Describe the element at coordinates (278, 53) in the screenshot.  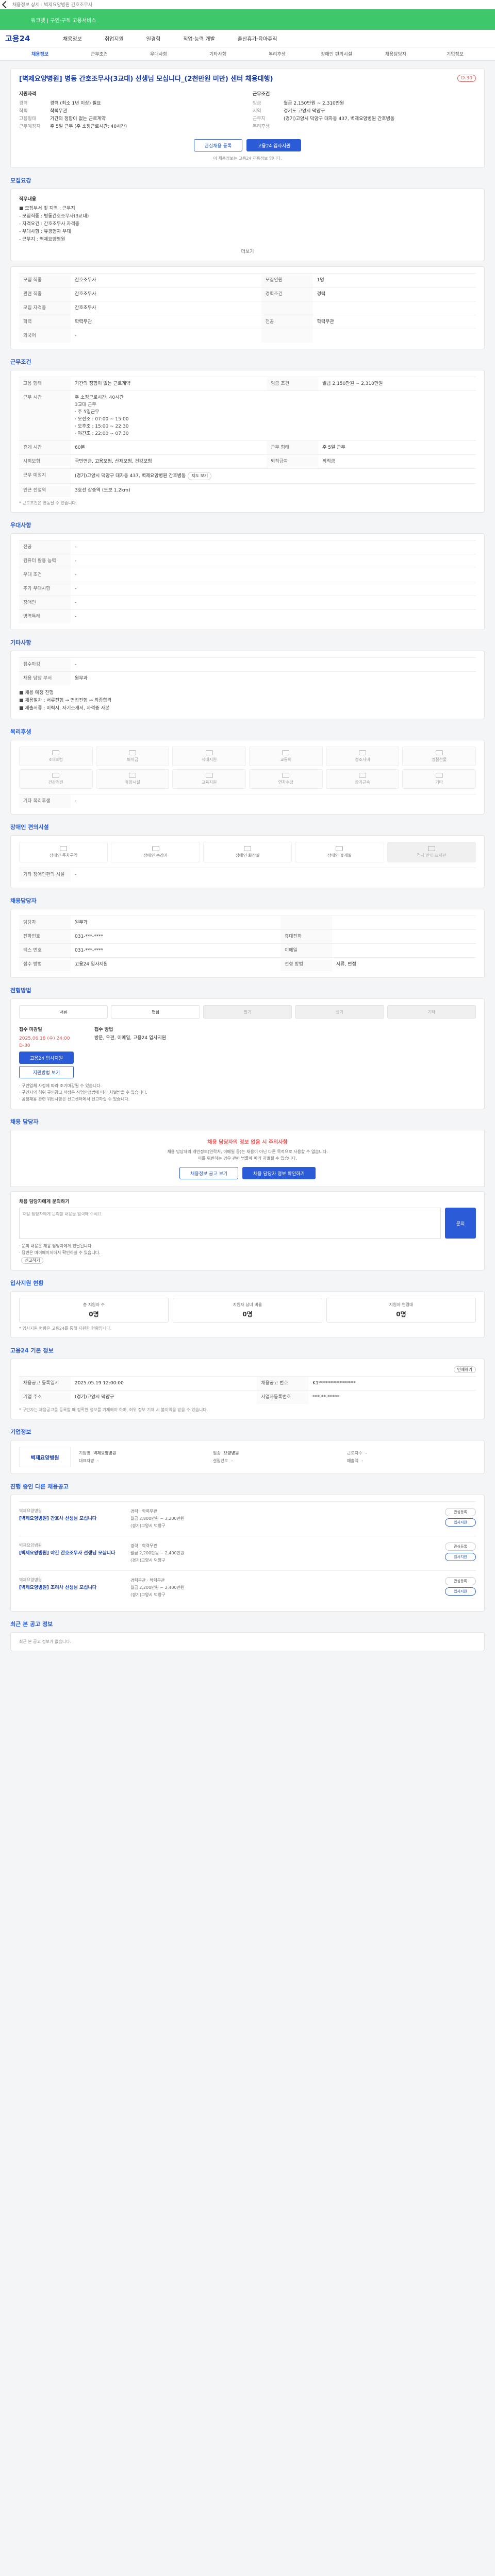
I see `tab-welfare: 복리후생` at that location.